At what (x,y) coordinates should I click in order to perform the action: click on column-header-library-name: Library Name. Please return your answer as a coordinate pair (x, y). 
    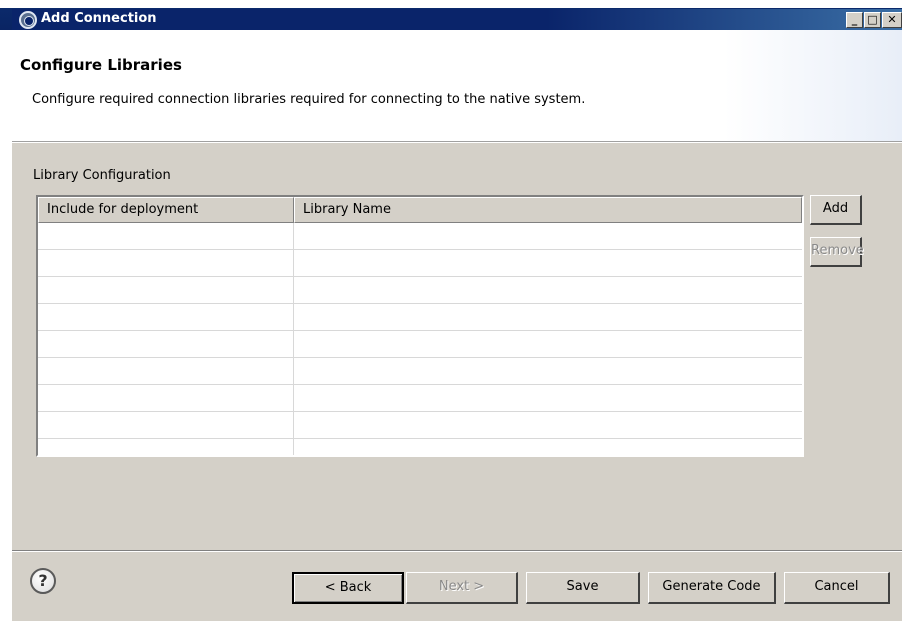
    Looking at the image, I should click on (548, 210).